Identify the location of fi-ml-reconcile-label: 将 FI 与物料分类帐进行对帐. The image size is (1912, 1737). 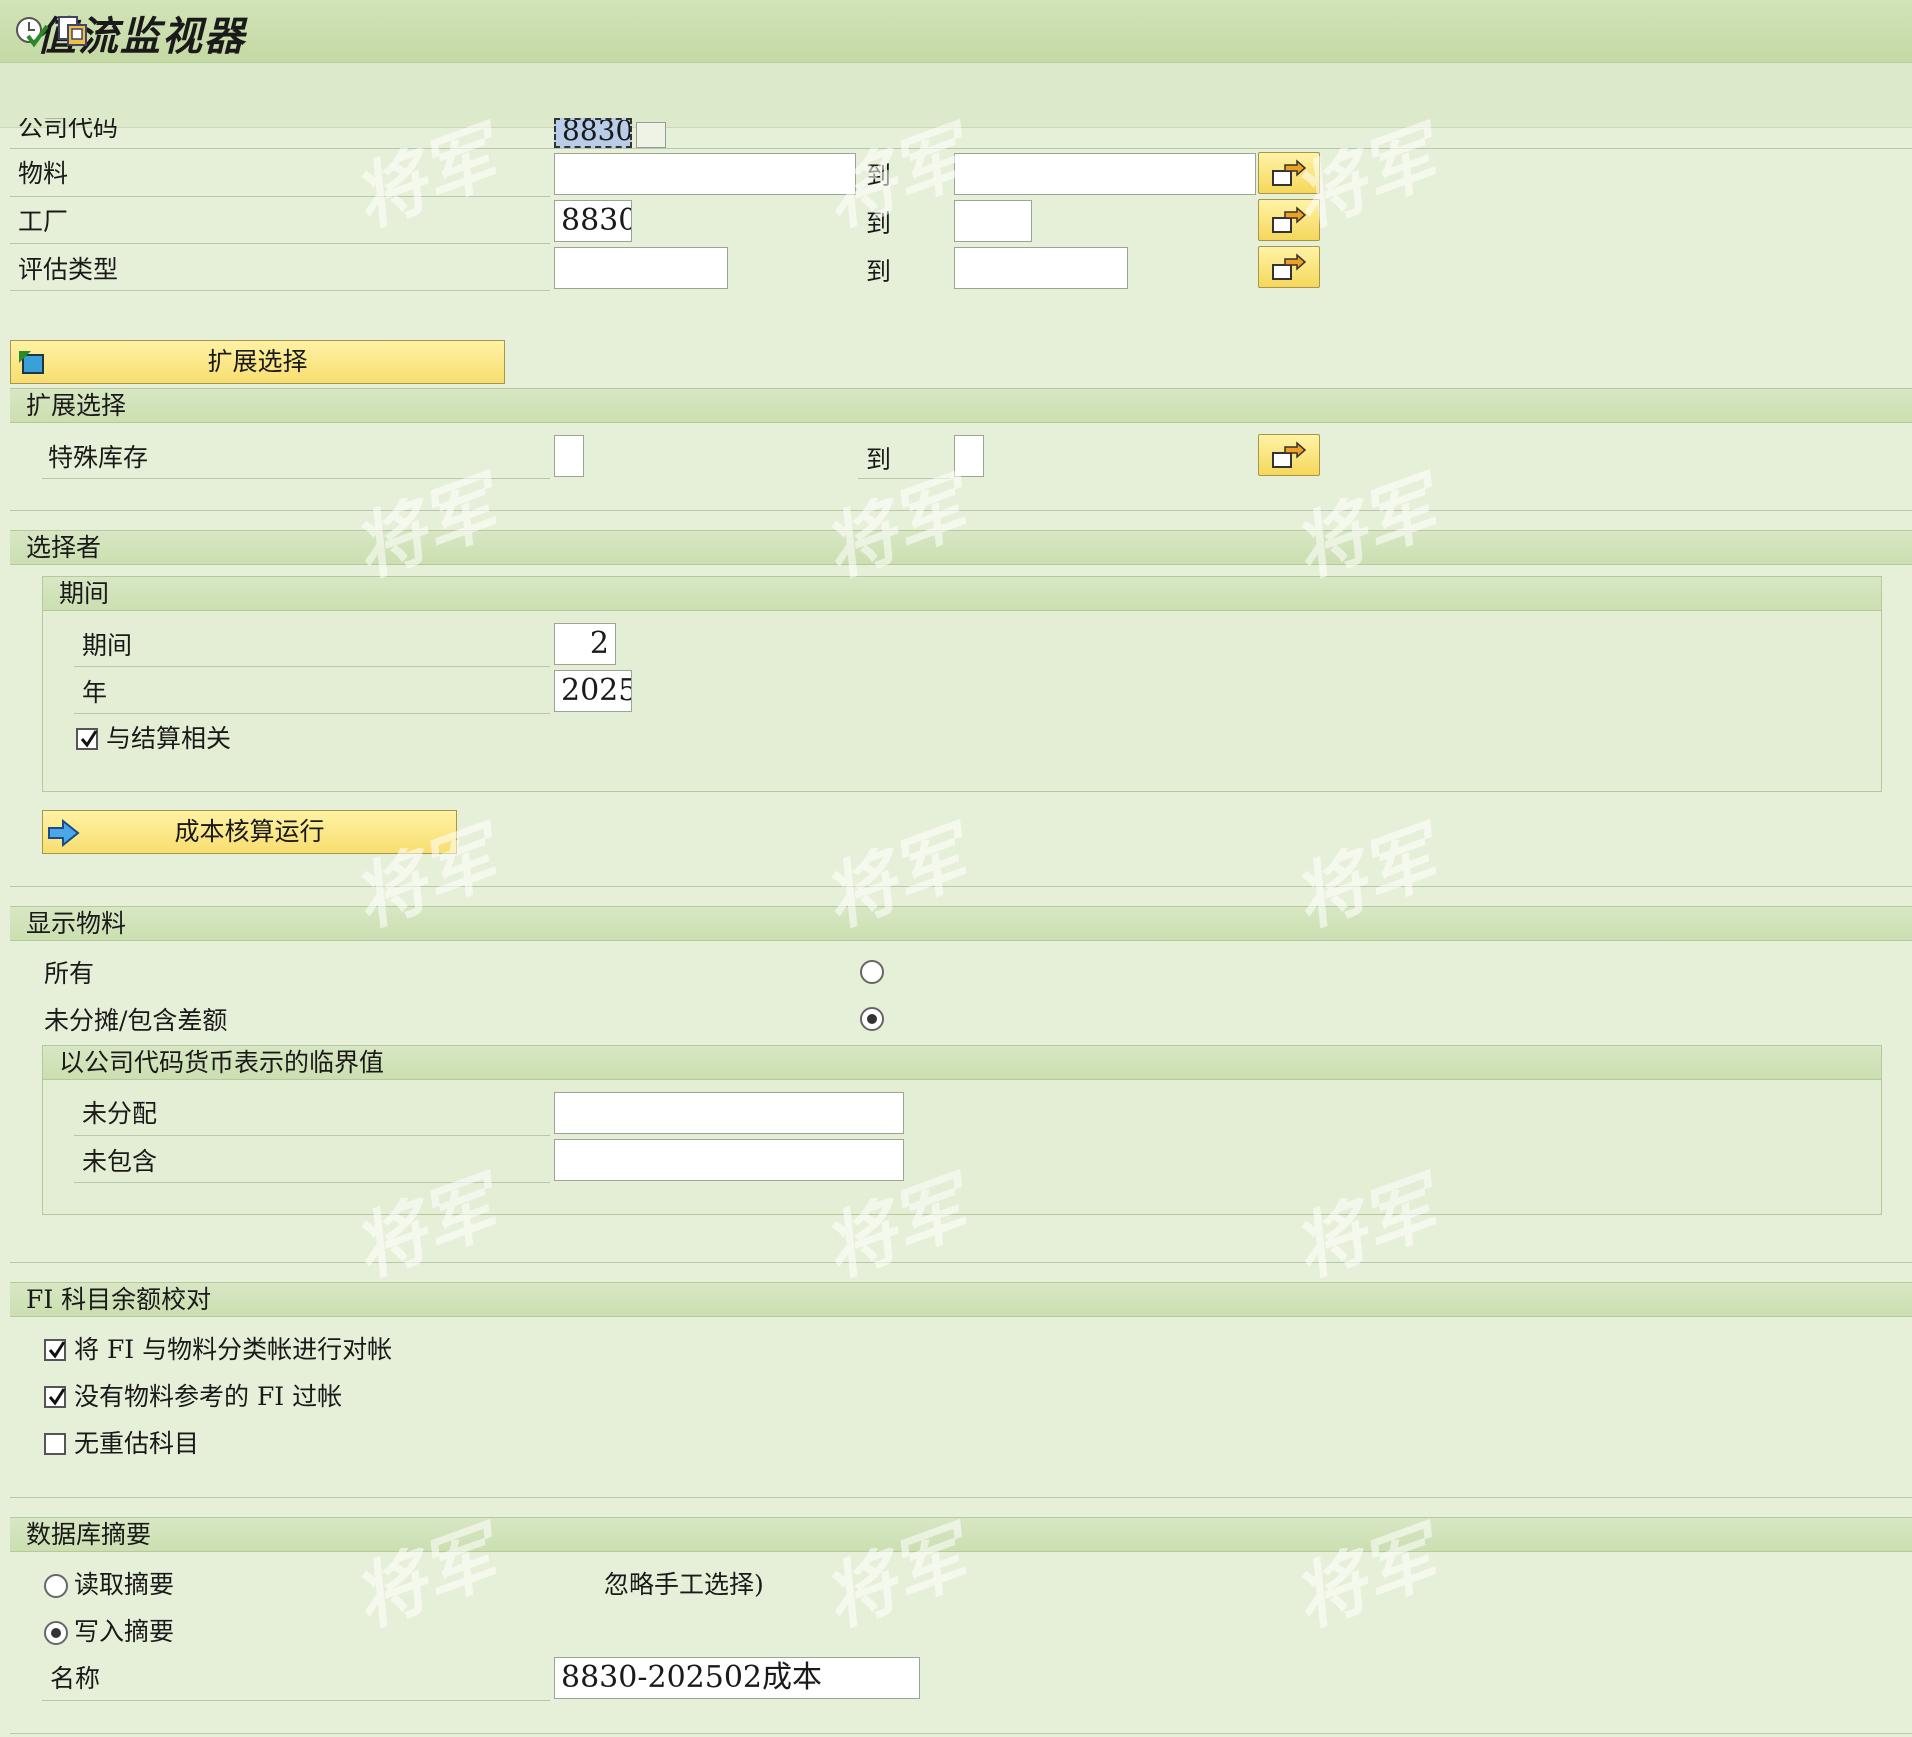
(233, 1349).